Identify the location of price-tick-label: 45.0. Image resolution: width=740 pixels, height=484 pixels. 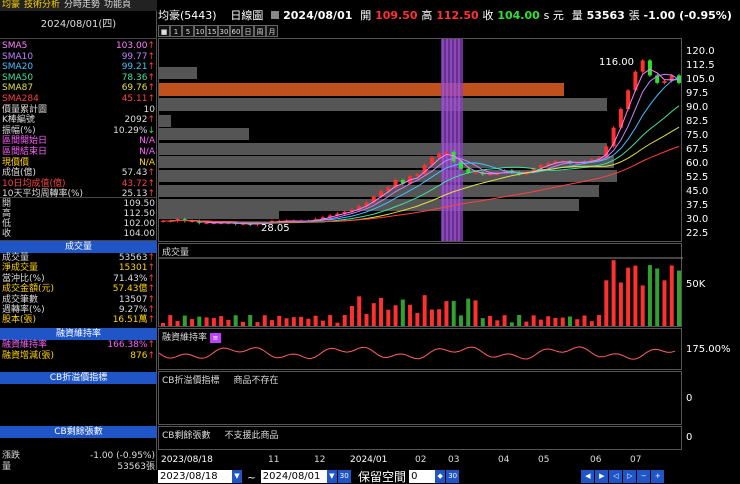
(697, 191).